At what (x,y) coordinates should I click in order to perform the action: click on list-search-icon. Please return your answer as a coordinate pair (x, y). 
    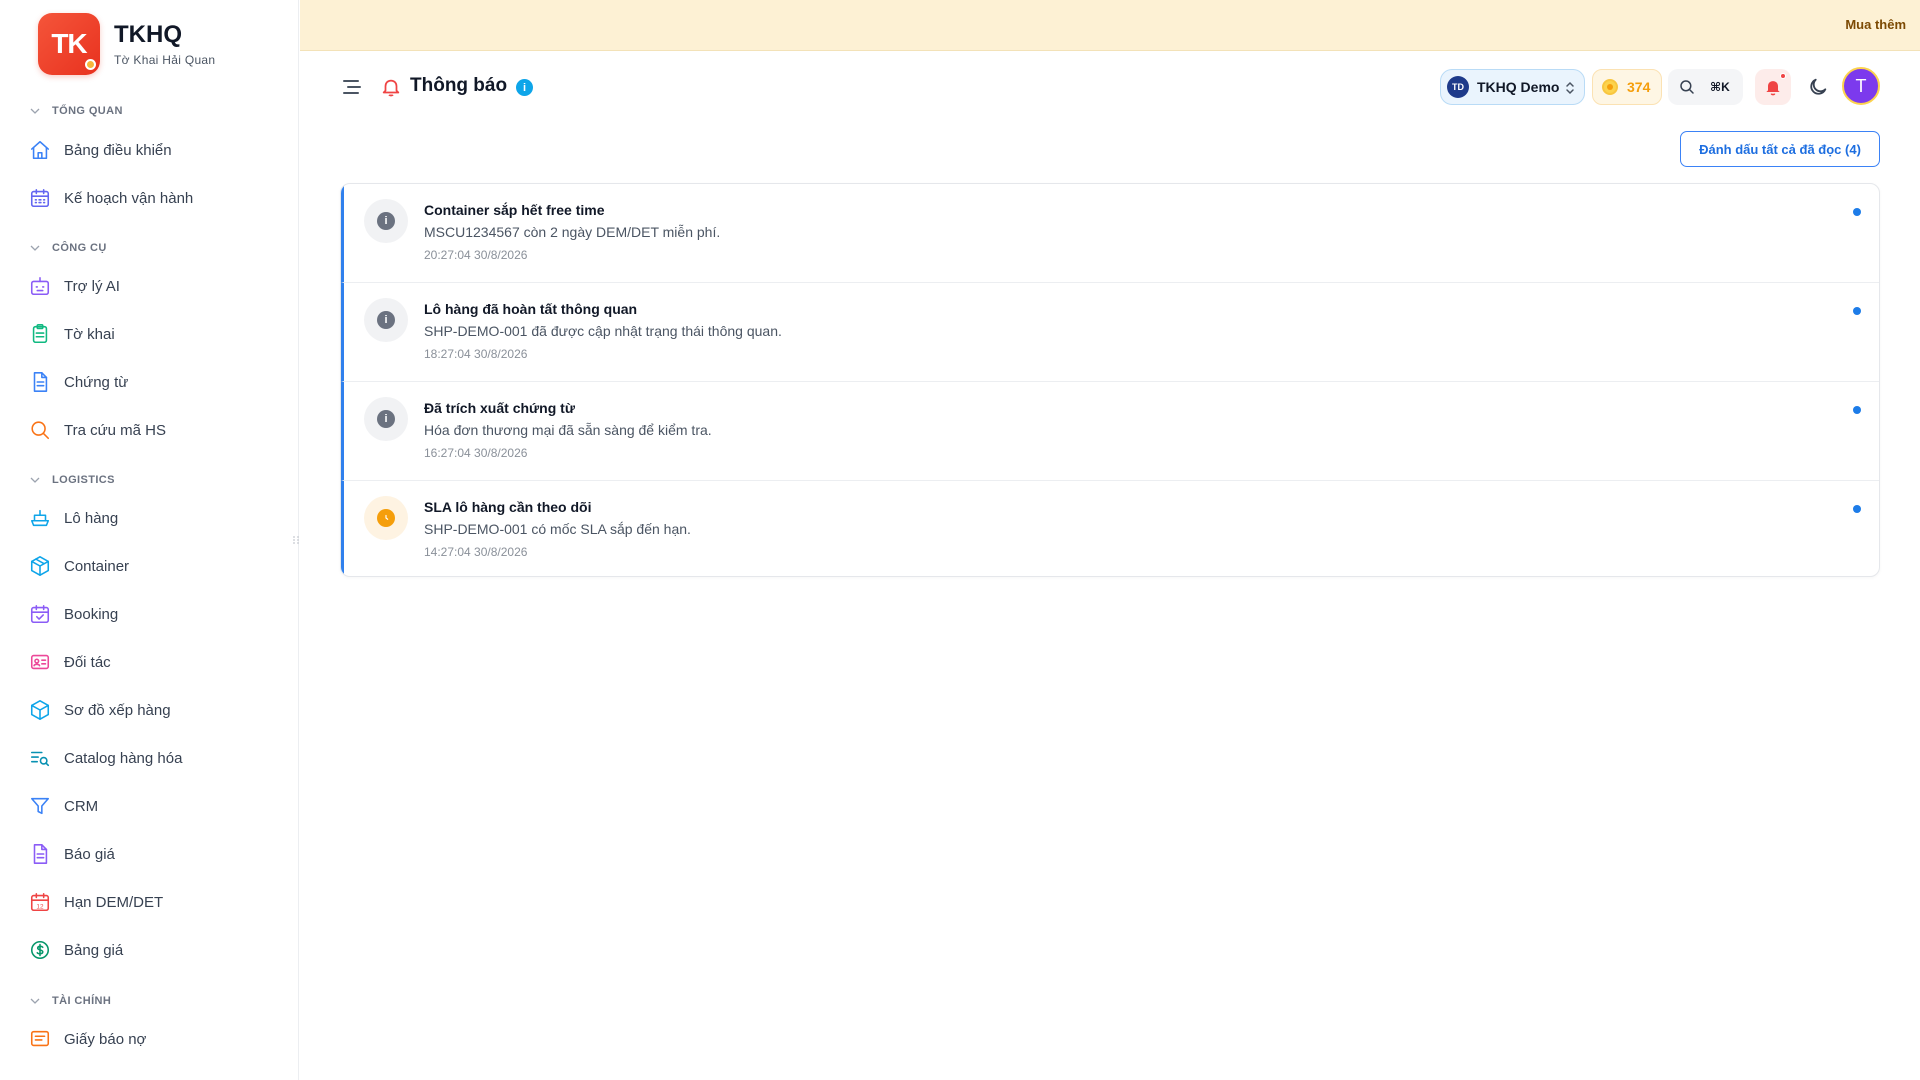
    Looking at the image, I should click on (40, 759).